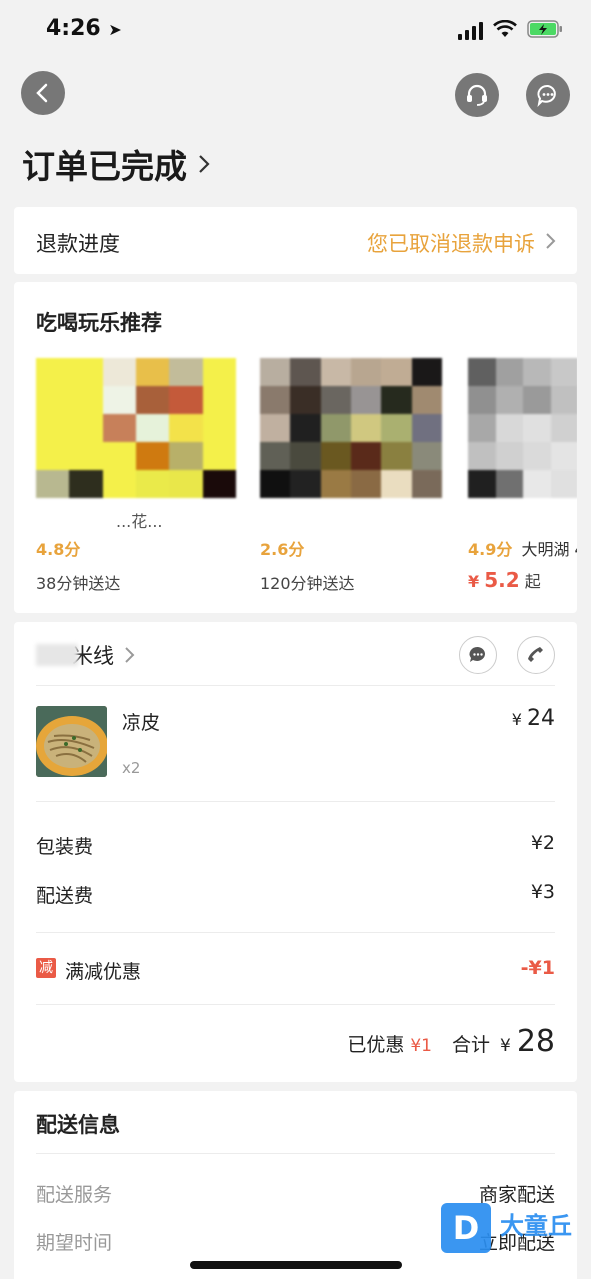 Image resolution: width=591 pixels, height=1279 pixels. Describe the element at coordinates (115, 29) in the screenshot. I see `location-arrow-icon: ➤` at that location.